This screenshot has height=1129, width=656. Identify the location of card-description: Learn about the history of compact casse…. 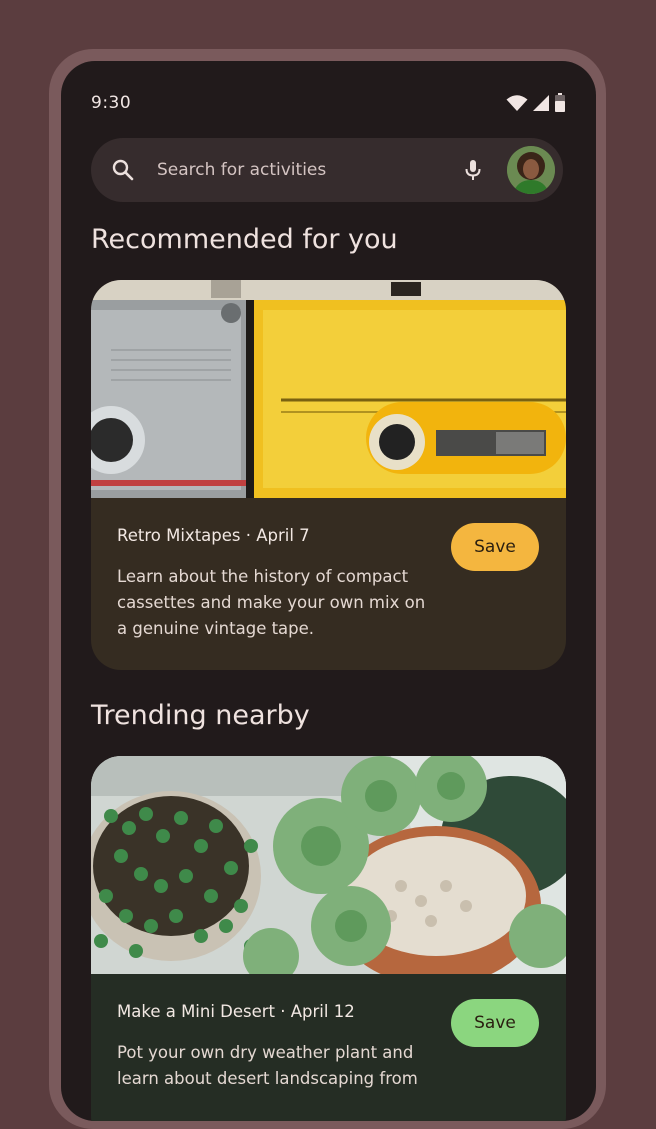
(271, 602).